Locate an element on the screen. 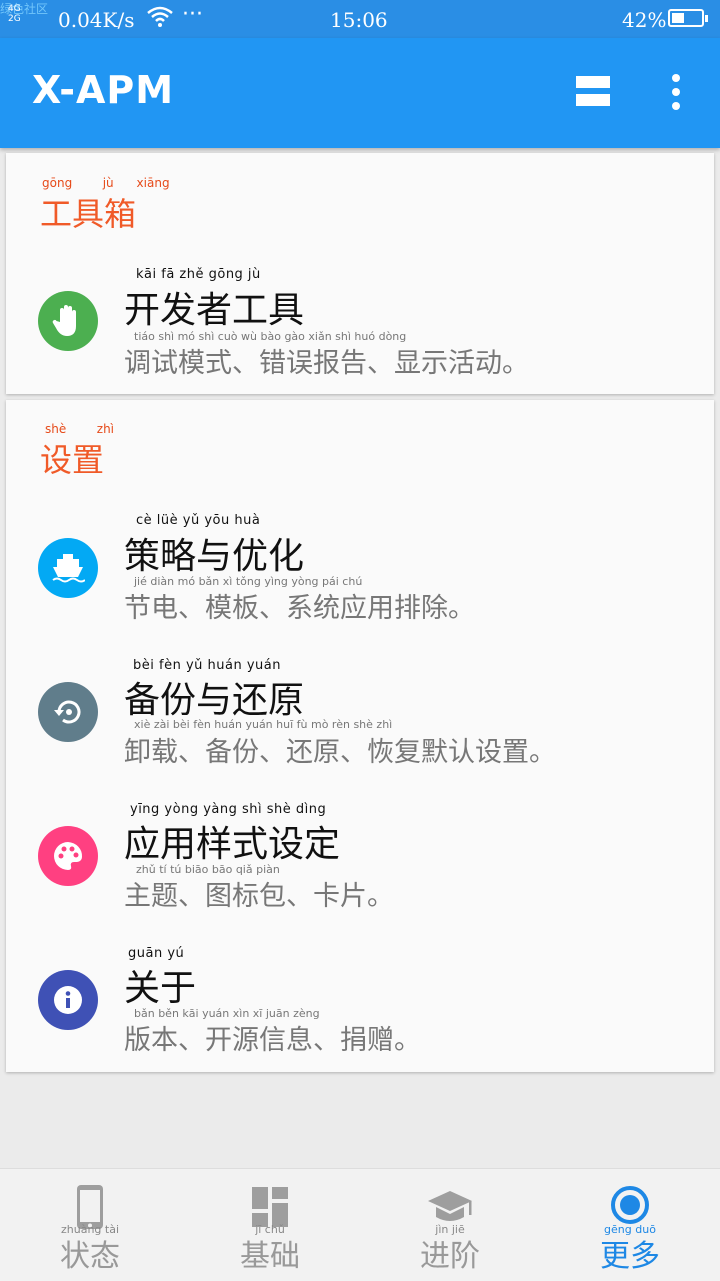 This screenshot has width=720, height=1281. network-speed: 0.04K/s is located at coordinates (96, 20).